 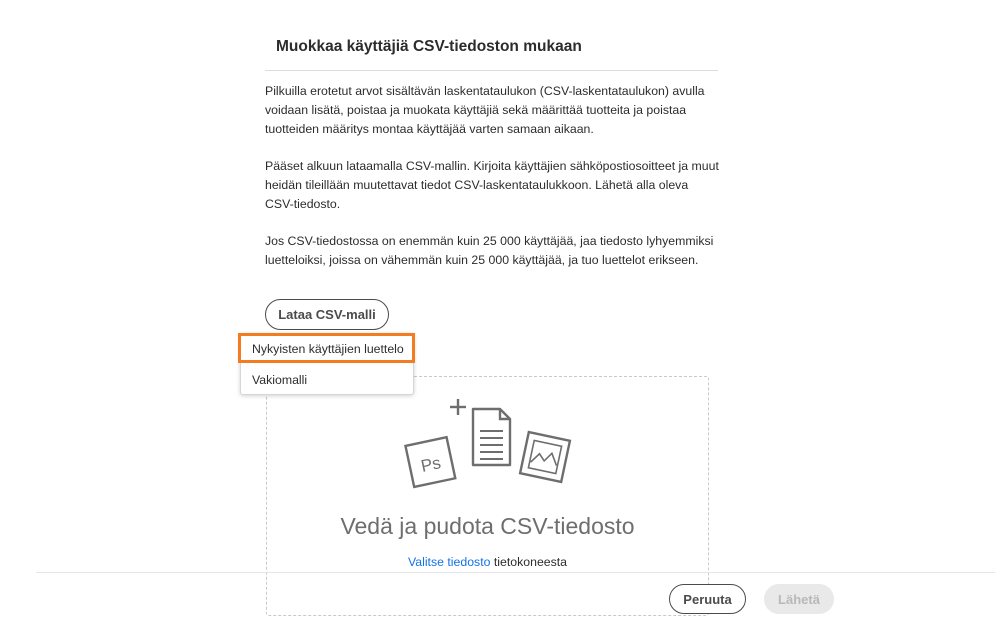 What do you see at coordinates (327, 364) in the screenshot?
I see `template-dropdown-menu: Nykyisten käyttäjien luettelo Vakiomalli` at bounding box center [327, 364].